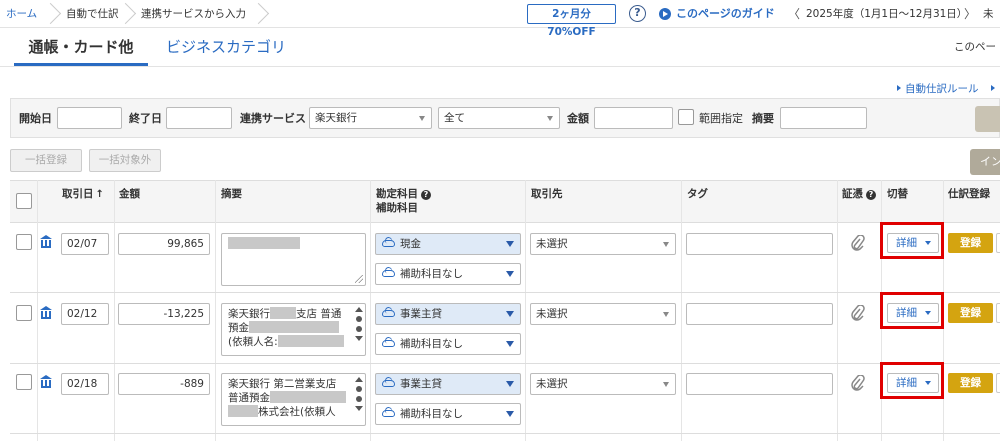 The width and height of the screenshot is (1000, 441). Describe the element at coordinates (145, 118) in the screenshot. I see `end-date-label: 終了日` at that location.